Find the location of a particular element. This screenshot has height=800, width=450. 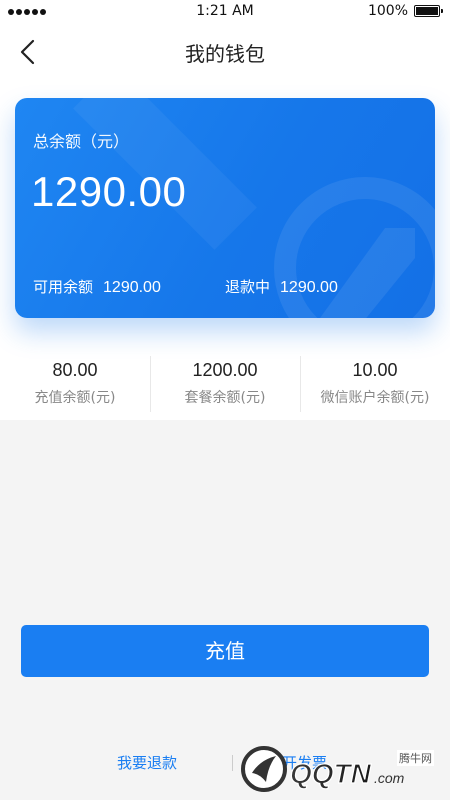

stat-label: 微信账户余额(元) is located at coordinates (375, 398).